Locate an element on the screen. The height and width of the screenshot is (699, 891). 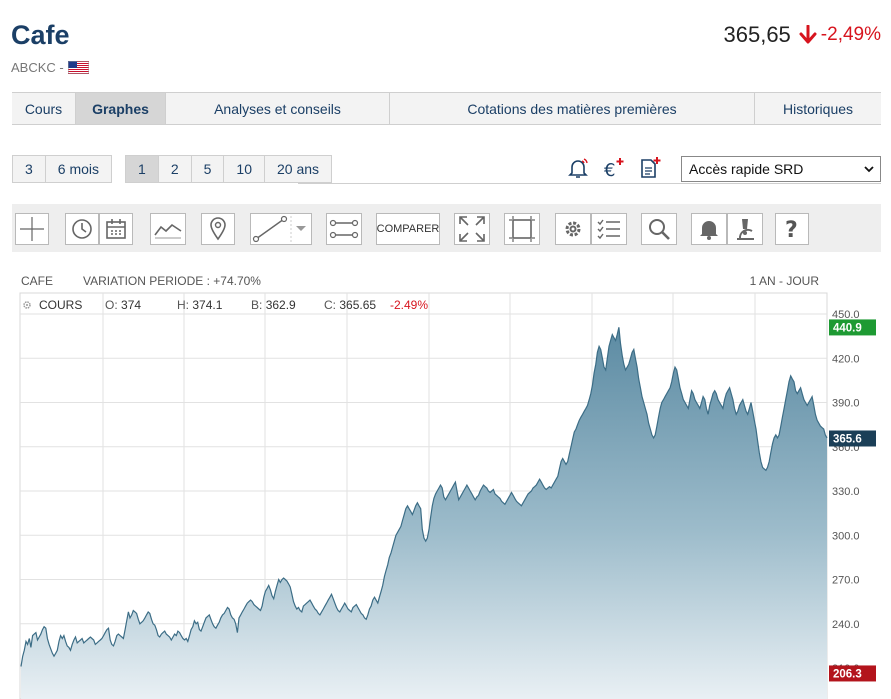
trendline-icon is located at coordinates (279, 229).